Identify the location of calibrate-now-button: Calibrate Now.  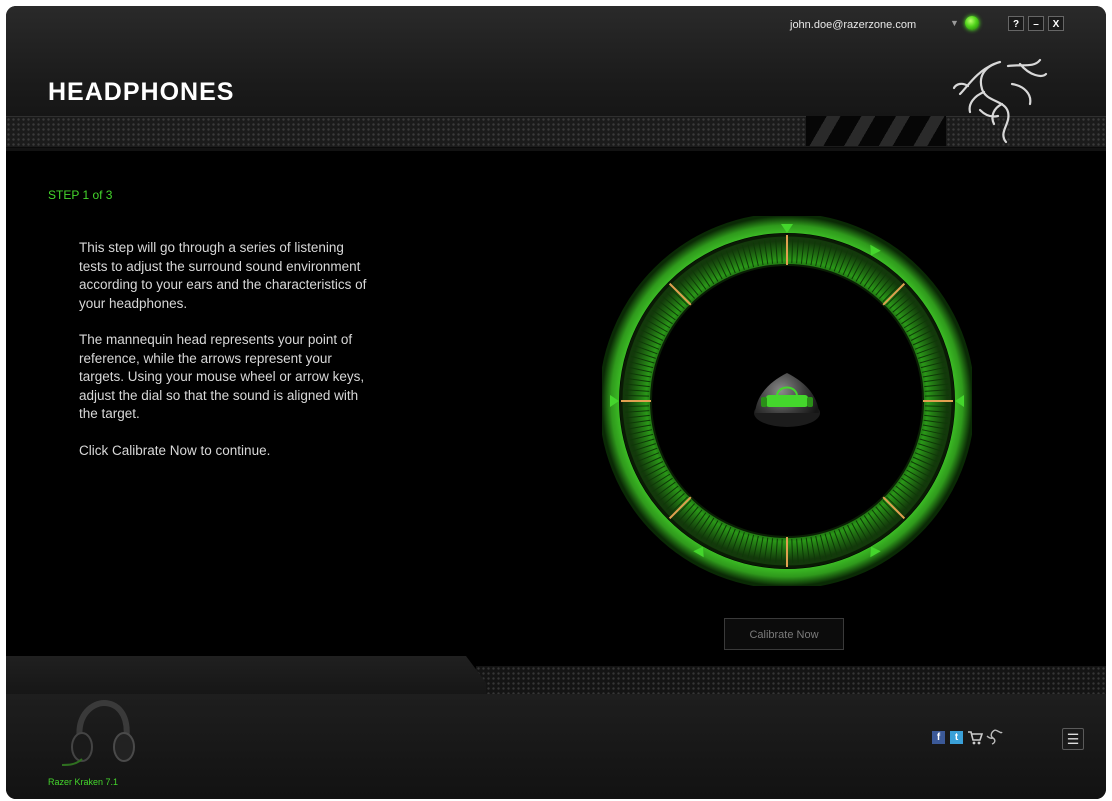
(784, 634).